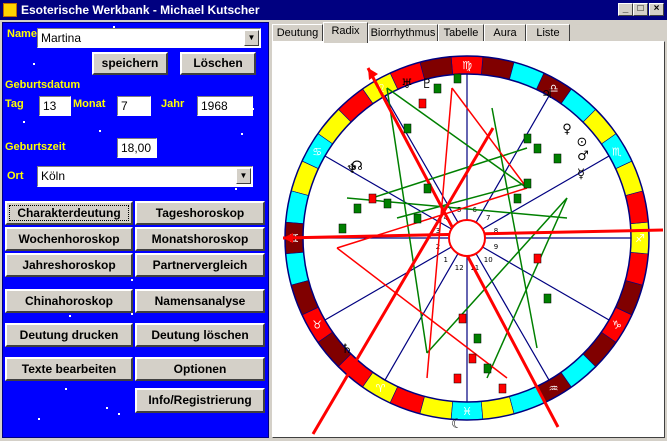  Describe the element at coordinates (137, 148) in the screenshot. I see `birthtime-input: 18,00` at that location.